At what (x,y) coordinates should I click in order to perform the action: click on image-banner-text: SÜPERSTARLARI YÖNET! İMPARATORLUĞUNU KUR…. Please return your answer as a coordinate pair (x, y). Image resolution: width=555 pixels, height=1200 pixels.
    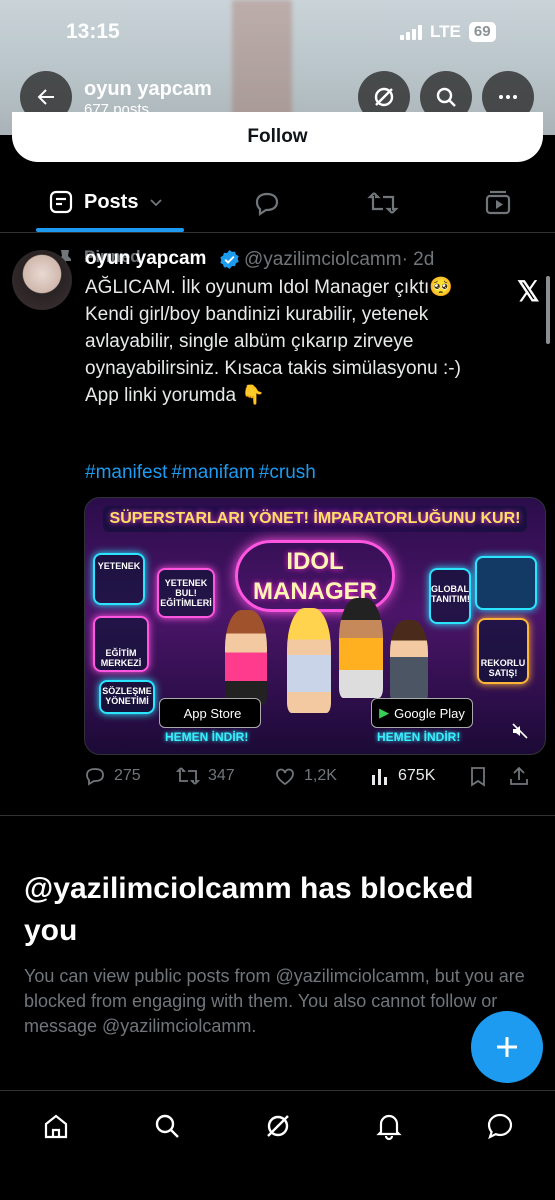
    Looking at the image, I should click on (315, 519).